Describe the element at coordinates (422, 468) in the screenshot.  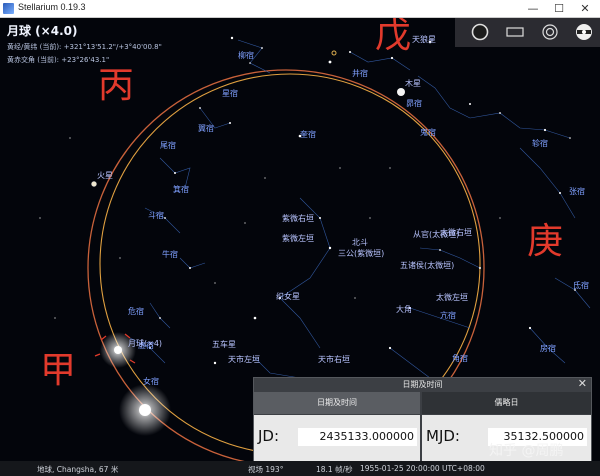
I see `status-datetime: 1955-01-25 20:00:00 UTC+08:00` at that location.